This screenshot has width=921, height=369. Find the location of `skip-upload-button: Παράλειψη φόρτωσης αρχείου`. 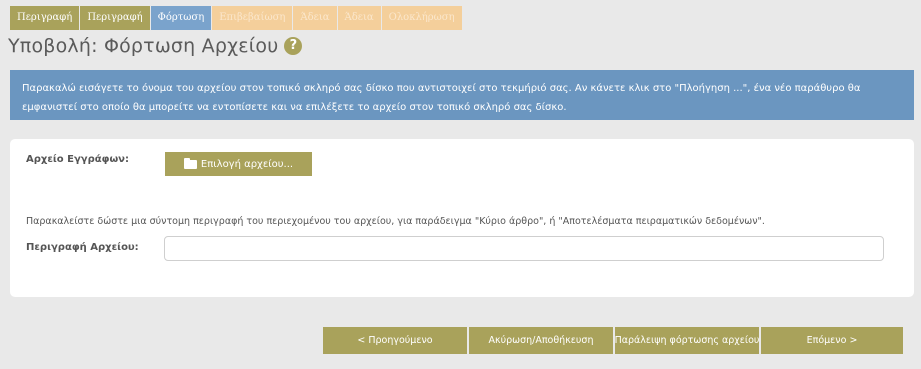

skip-upload-button: Παράλειψη φόρτωσης αρχείου is located at coordinates (687, 340).